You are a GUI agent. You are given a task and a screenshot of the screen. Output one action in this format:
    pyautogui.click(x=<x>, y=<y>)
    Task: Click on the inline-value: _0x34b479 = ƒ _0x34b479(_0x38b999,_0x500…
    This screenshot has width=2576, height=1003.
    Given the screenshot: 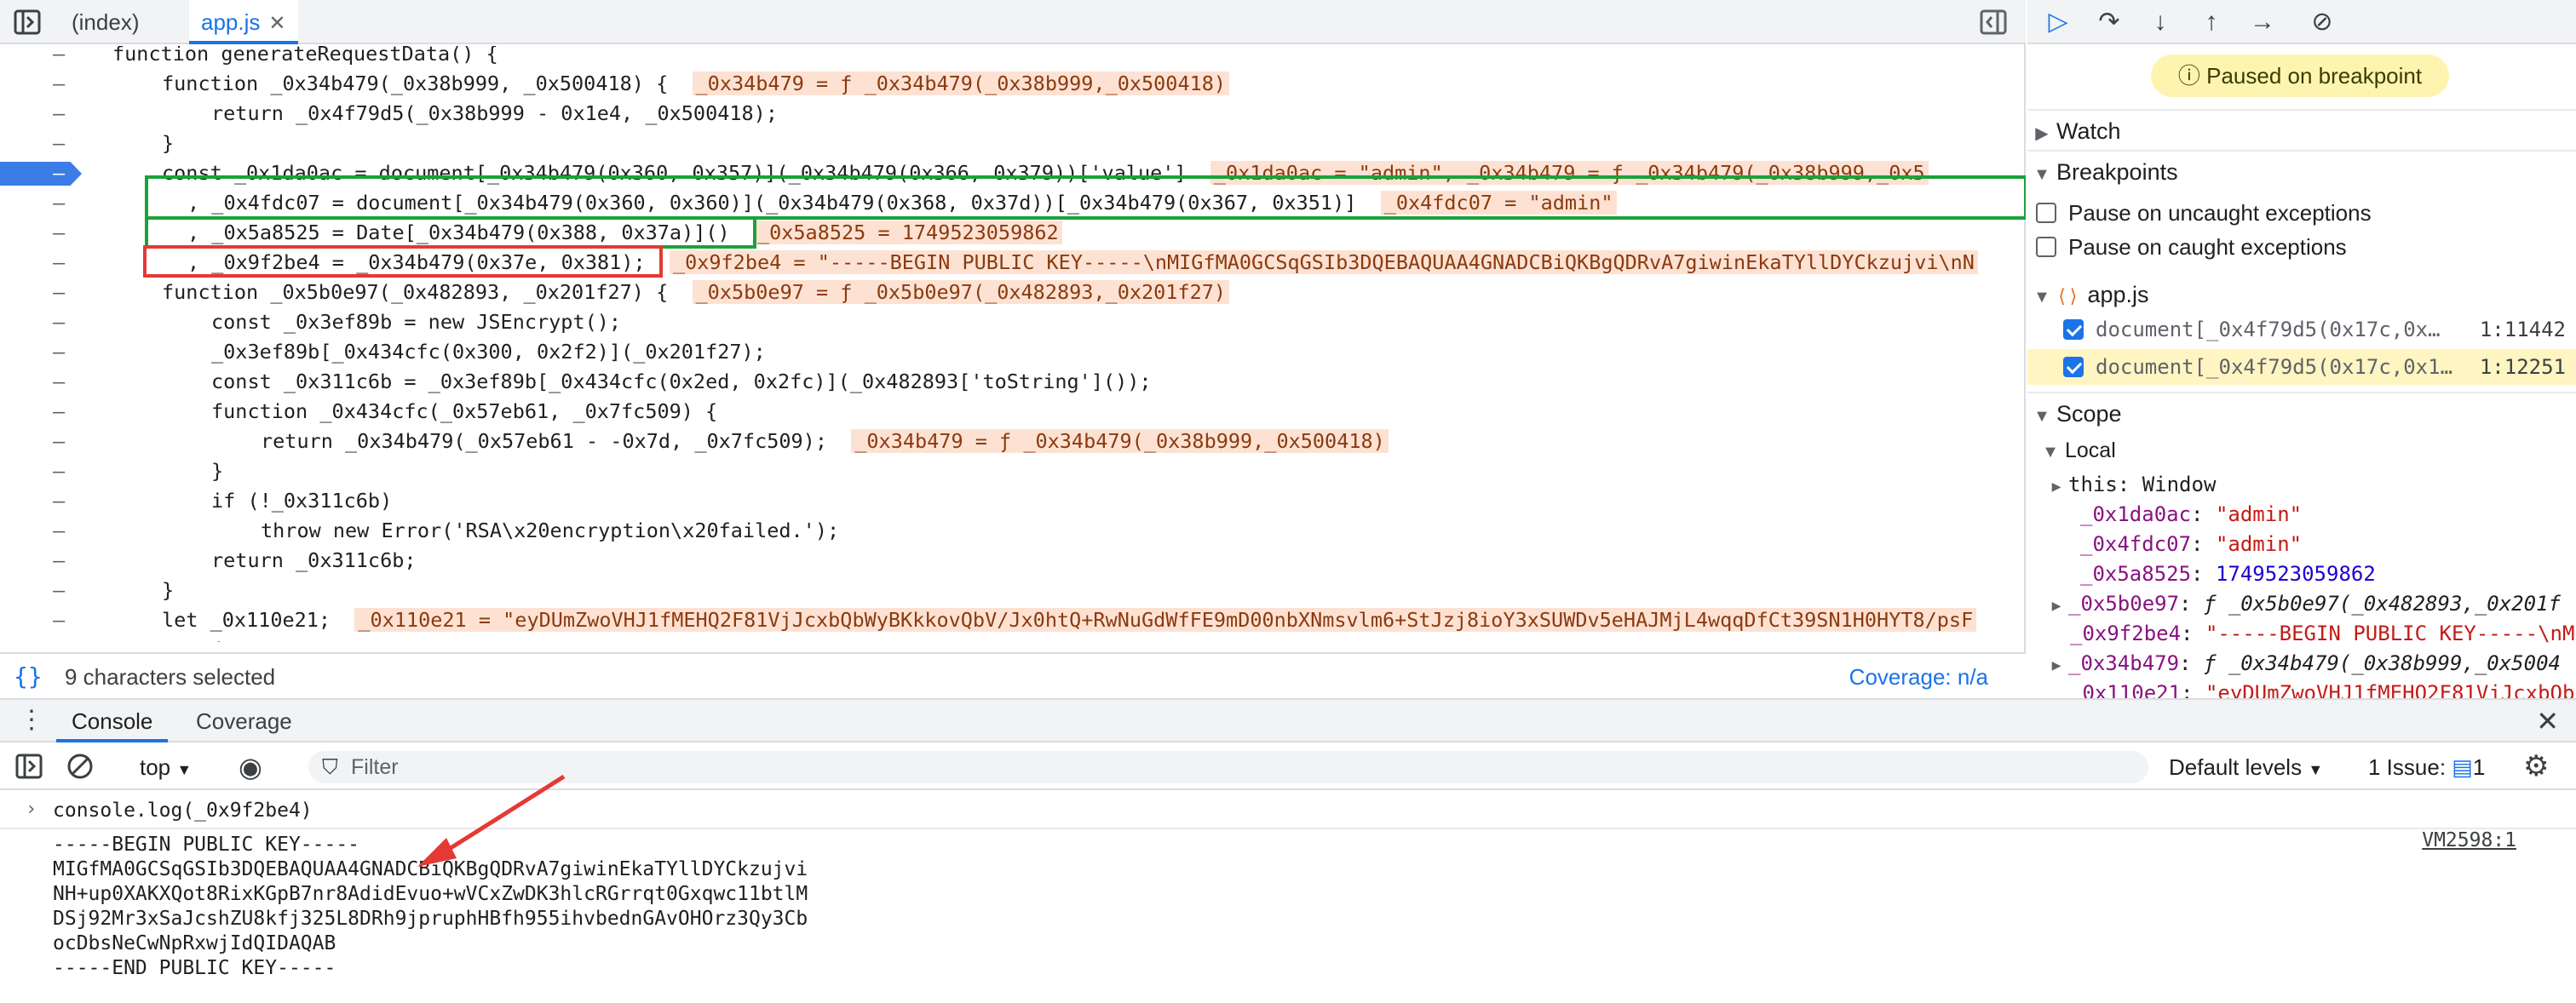 What is the action you would take?
    pyautogui.click(x=1120, y=441)
    